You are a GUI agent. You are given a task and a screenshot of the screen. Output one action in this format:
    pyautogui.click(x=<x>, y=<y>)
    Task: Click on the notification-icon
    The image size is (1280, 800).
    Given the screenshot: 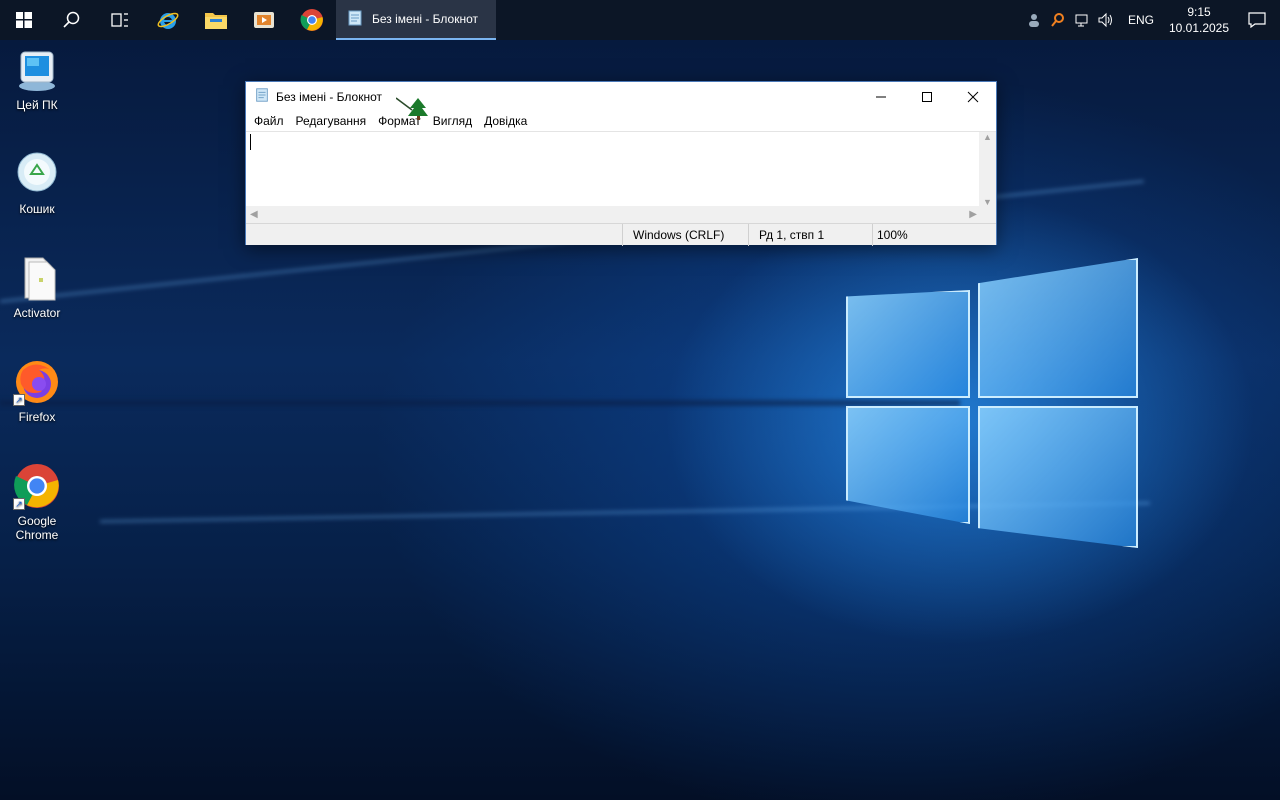 What is the action you would take?
    pyautogui.click(x=1257, y=20)
    